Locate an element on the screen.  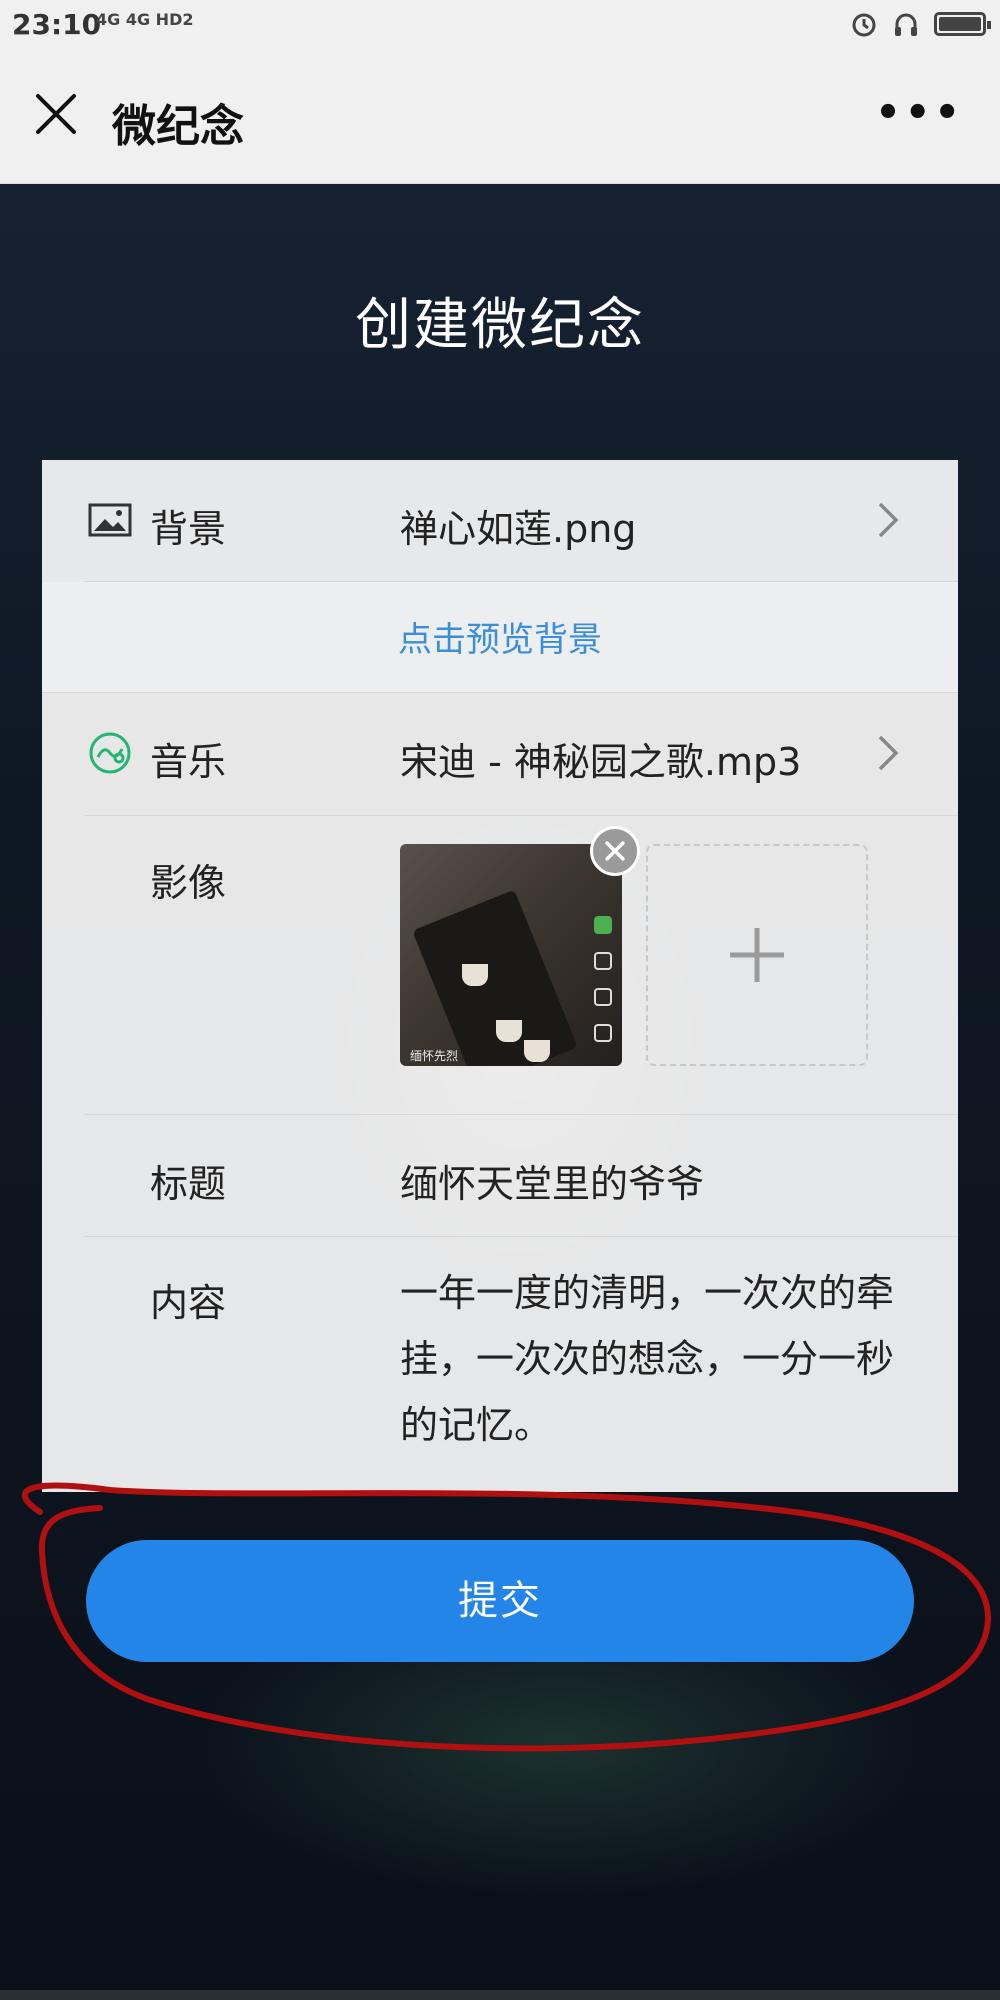
submit-button: 提交 is located at coordinates (500, 1601).